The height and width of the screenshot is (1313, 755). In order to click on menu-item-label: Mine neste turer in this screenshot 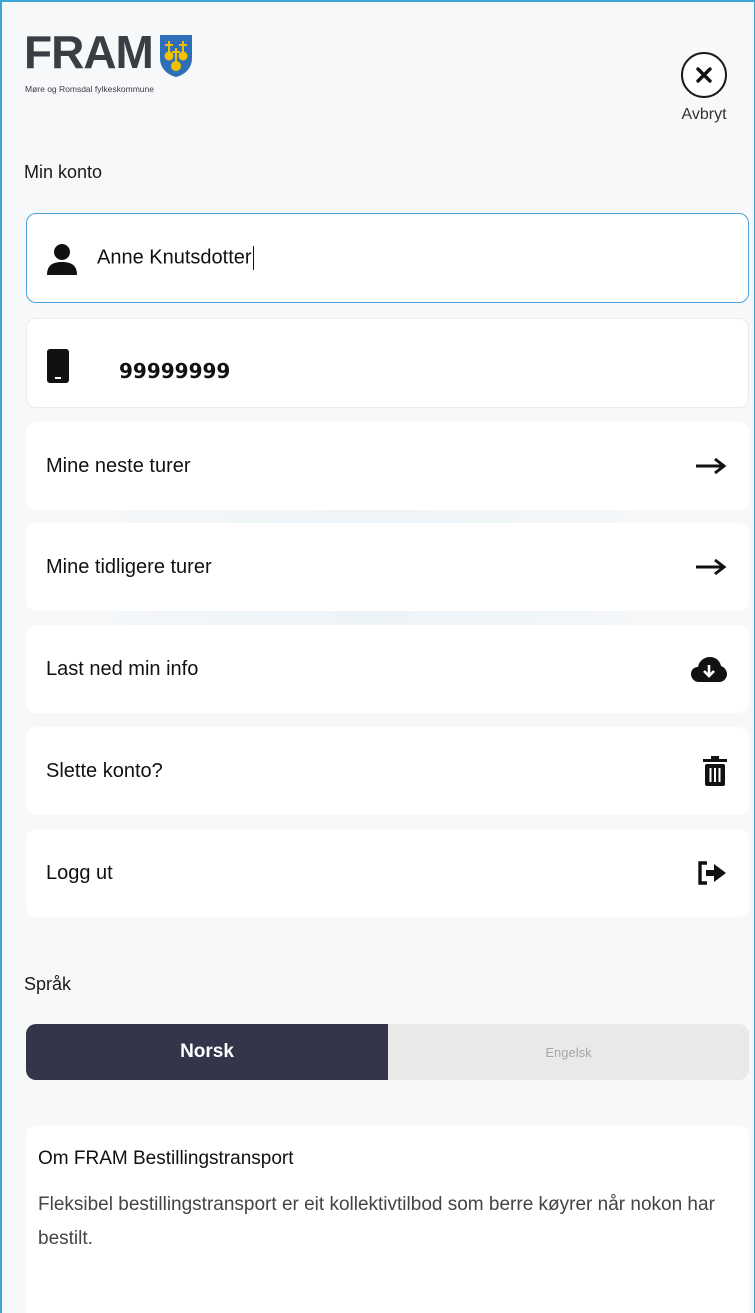, I will do `click(118, 465)`.